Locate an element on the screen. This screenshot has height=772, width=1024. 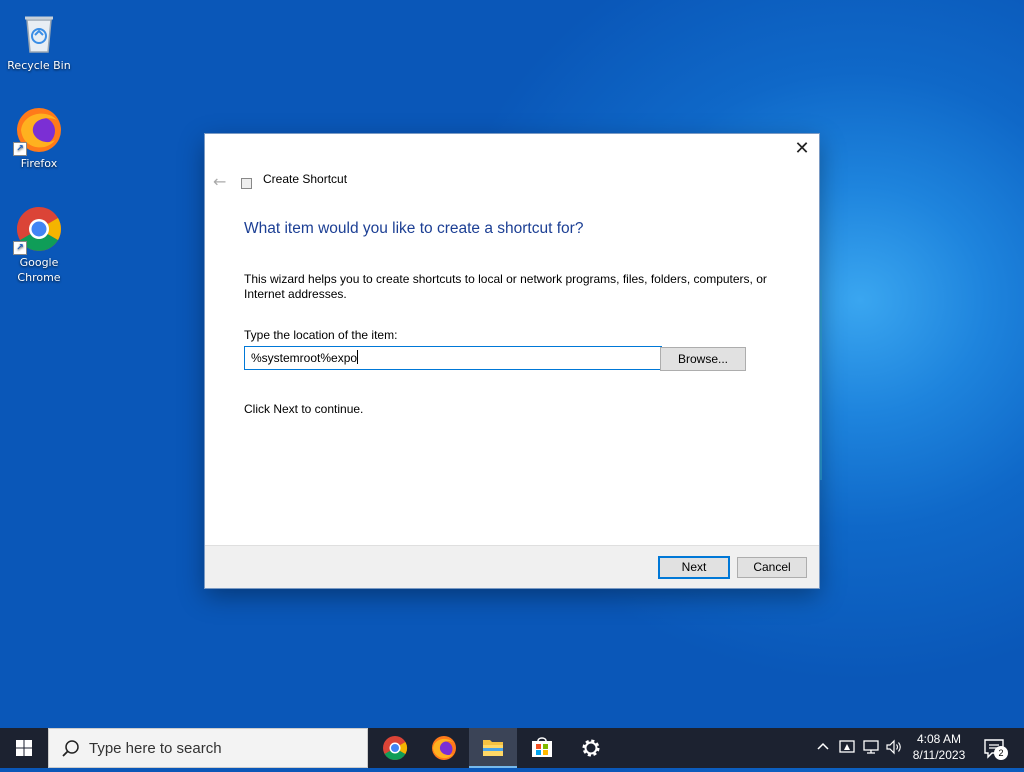
settings-icon is located at coordinates (591, 748).